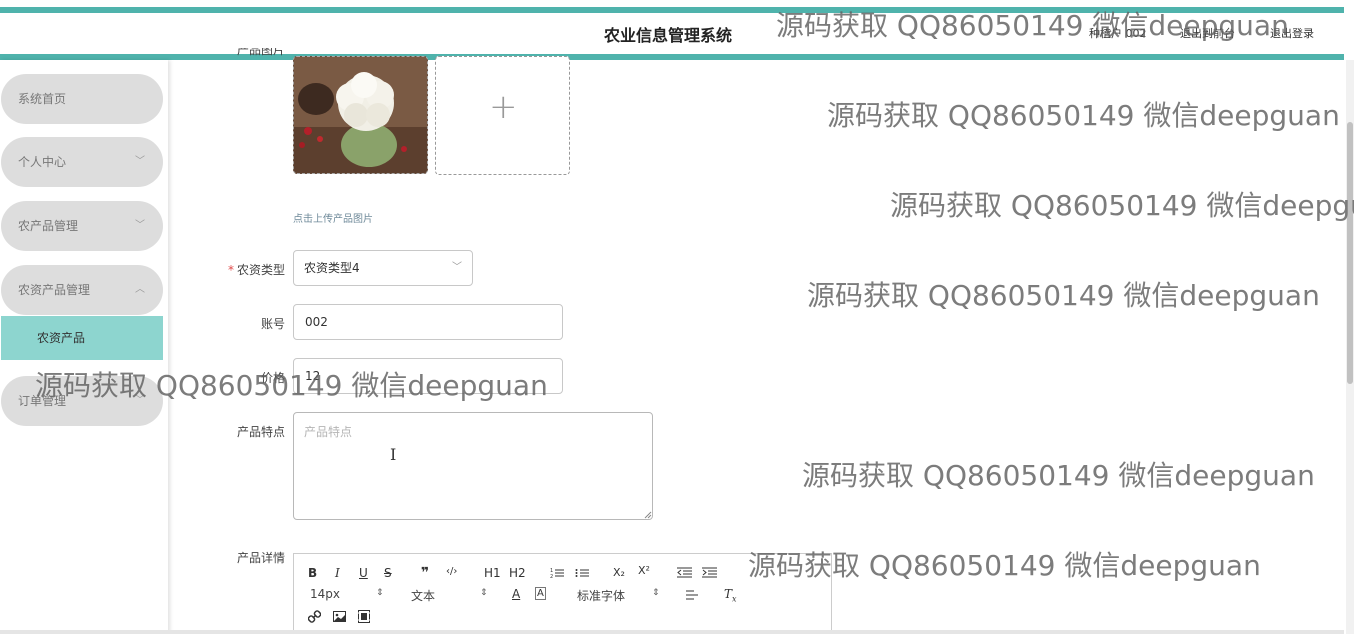 The width and height of the screenshot is (1354, 634). Describe the element at coordinates (230, 270) in the screenshot. I see `required-mark: *` at that location.